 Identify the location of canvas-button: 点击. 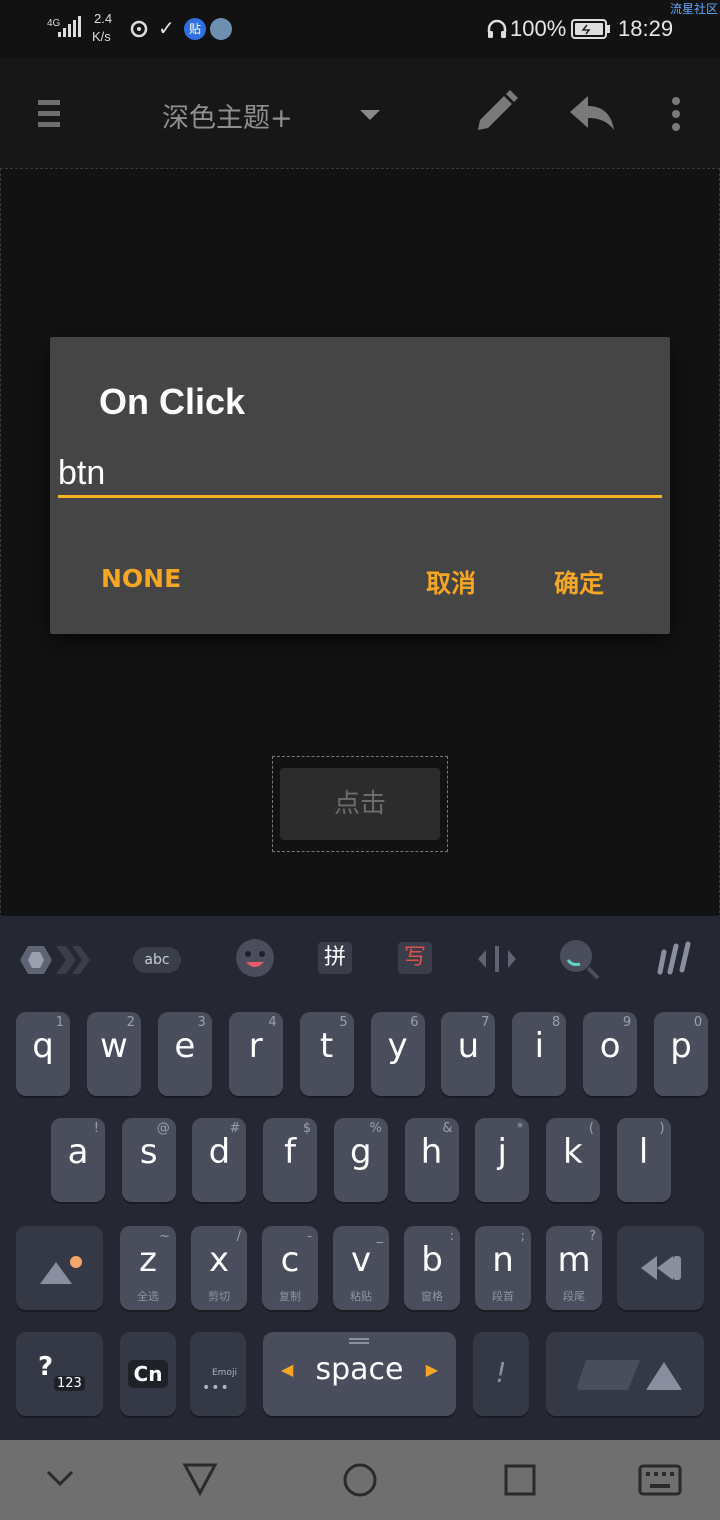
(360, 804).